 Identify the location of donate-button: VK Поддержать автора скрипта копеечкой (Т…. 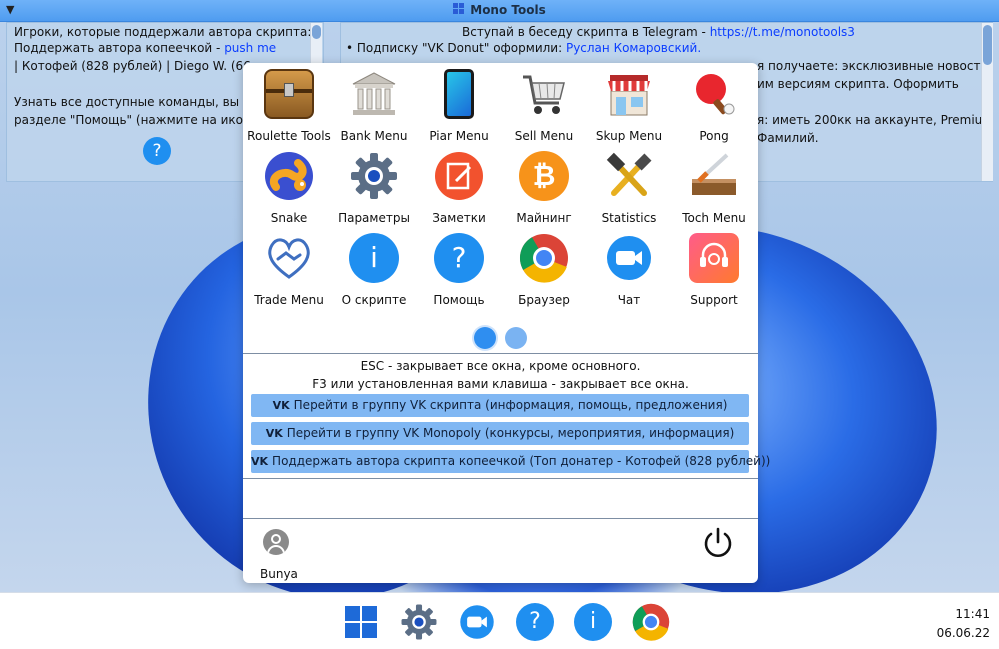
(510, 461).